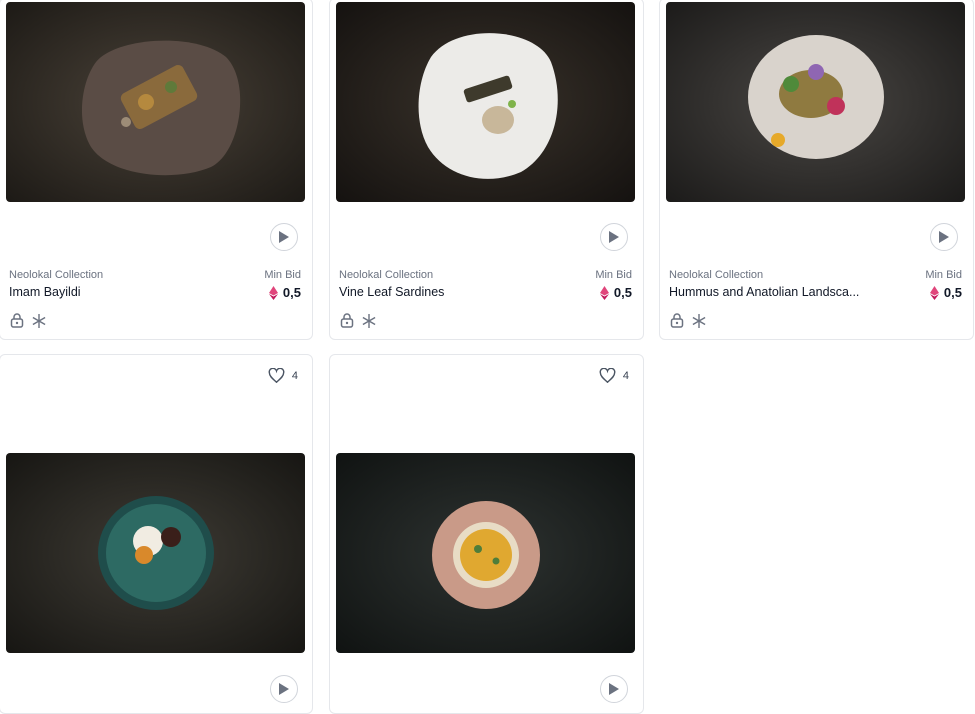 This screenshot has width=975, height=714. I want to click on item-title: Vine Leaf Sardines, so click(391, 292).